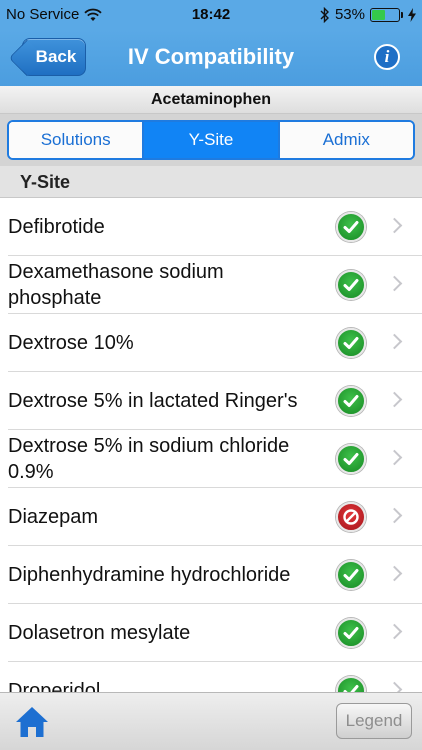  Describe the element at coordinates (71, 343) in the screenshot. I see `list-item-label: Dextrose 10%` at that location.